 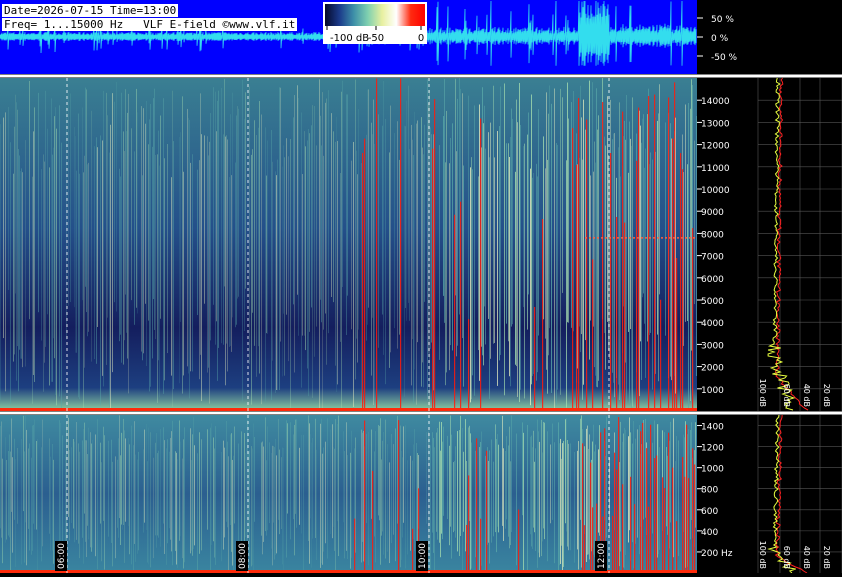 I want to click on colorbar-legend: -100 dB-50 0, so click(x=375, y=23).